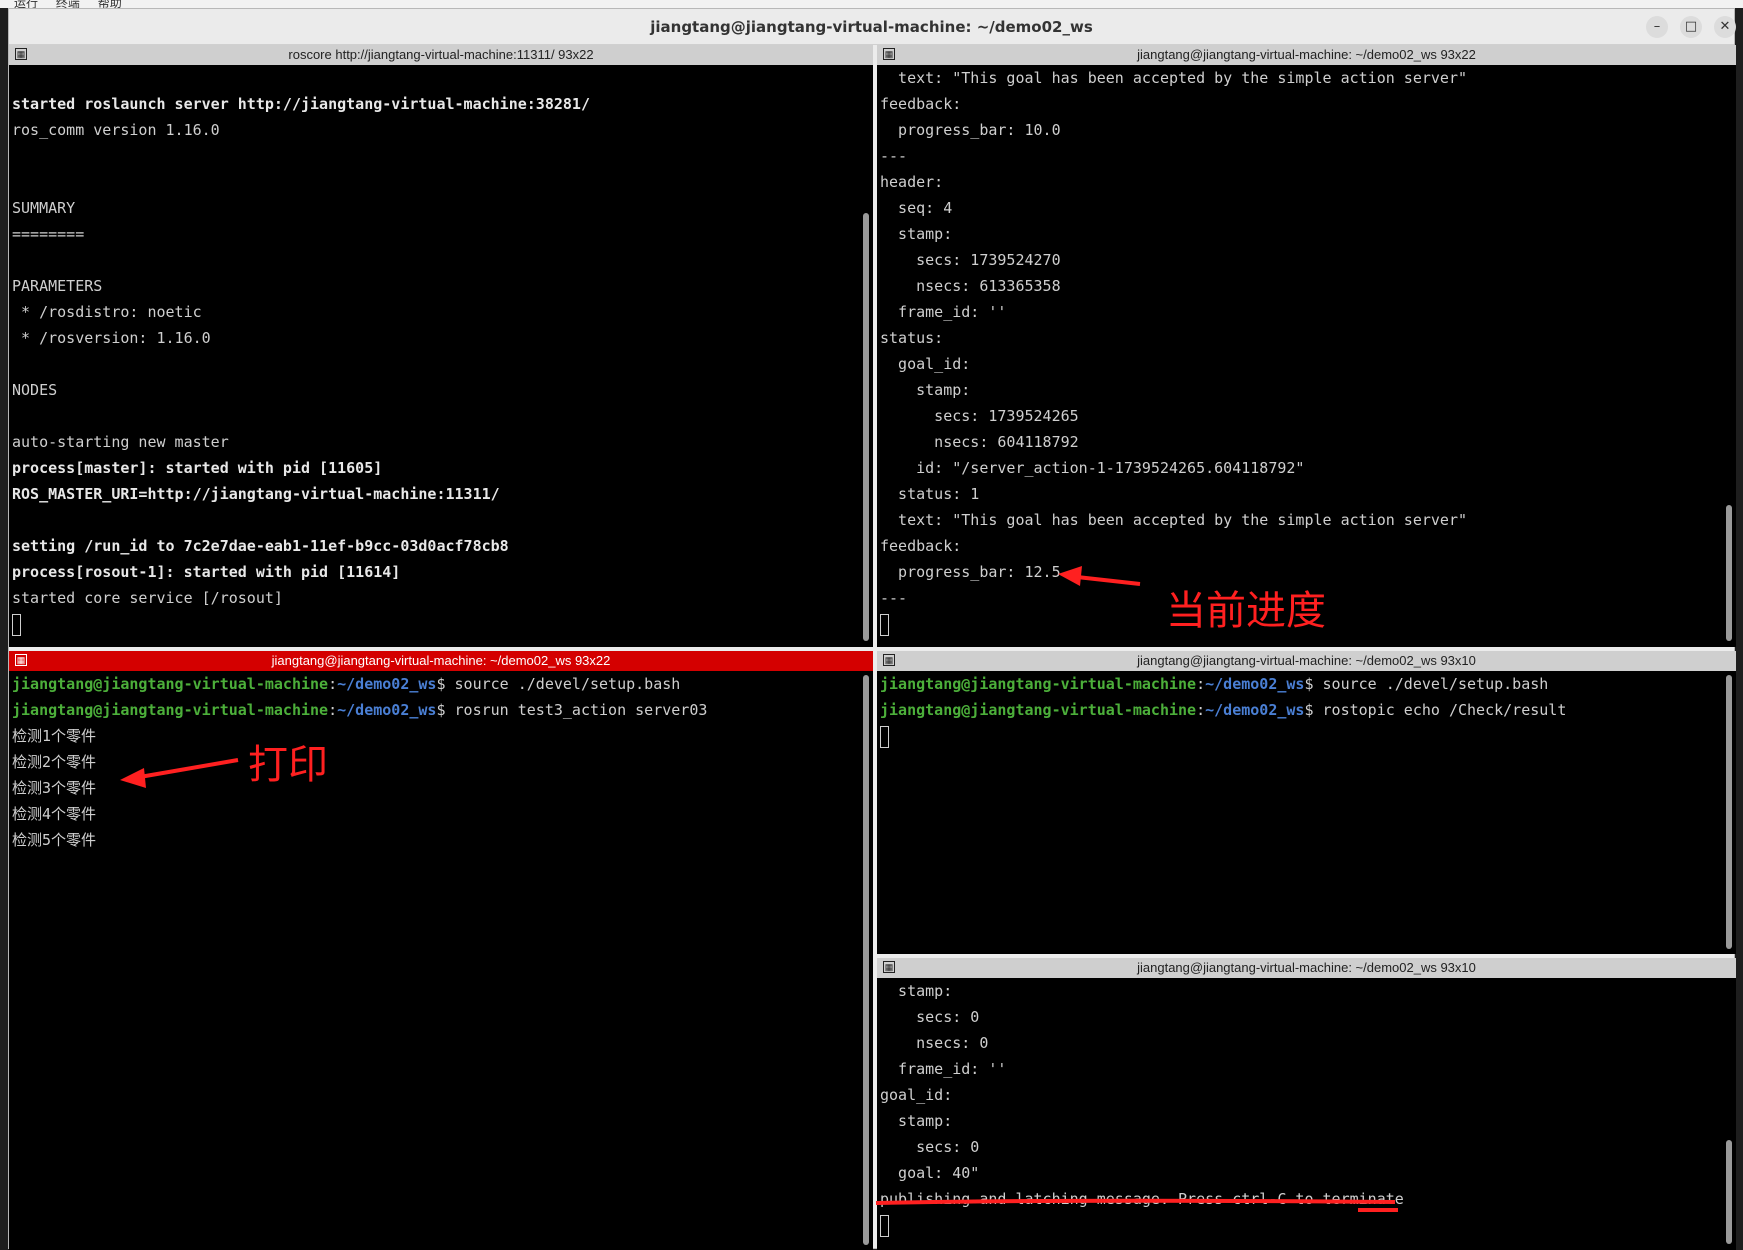 This screenshot has height=1250, width=1743. I want to click on arrow-print-line, so click(186, 769).